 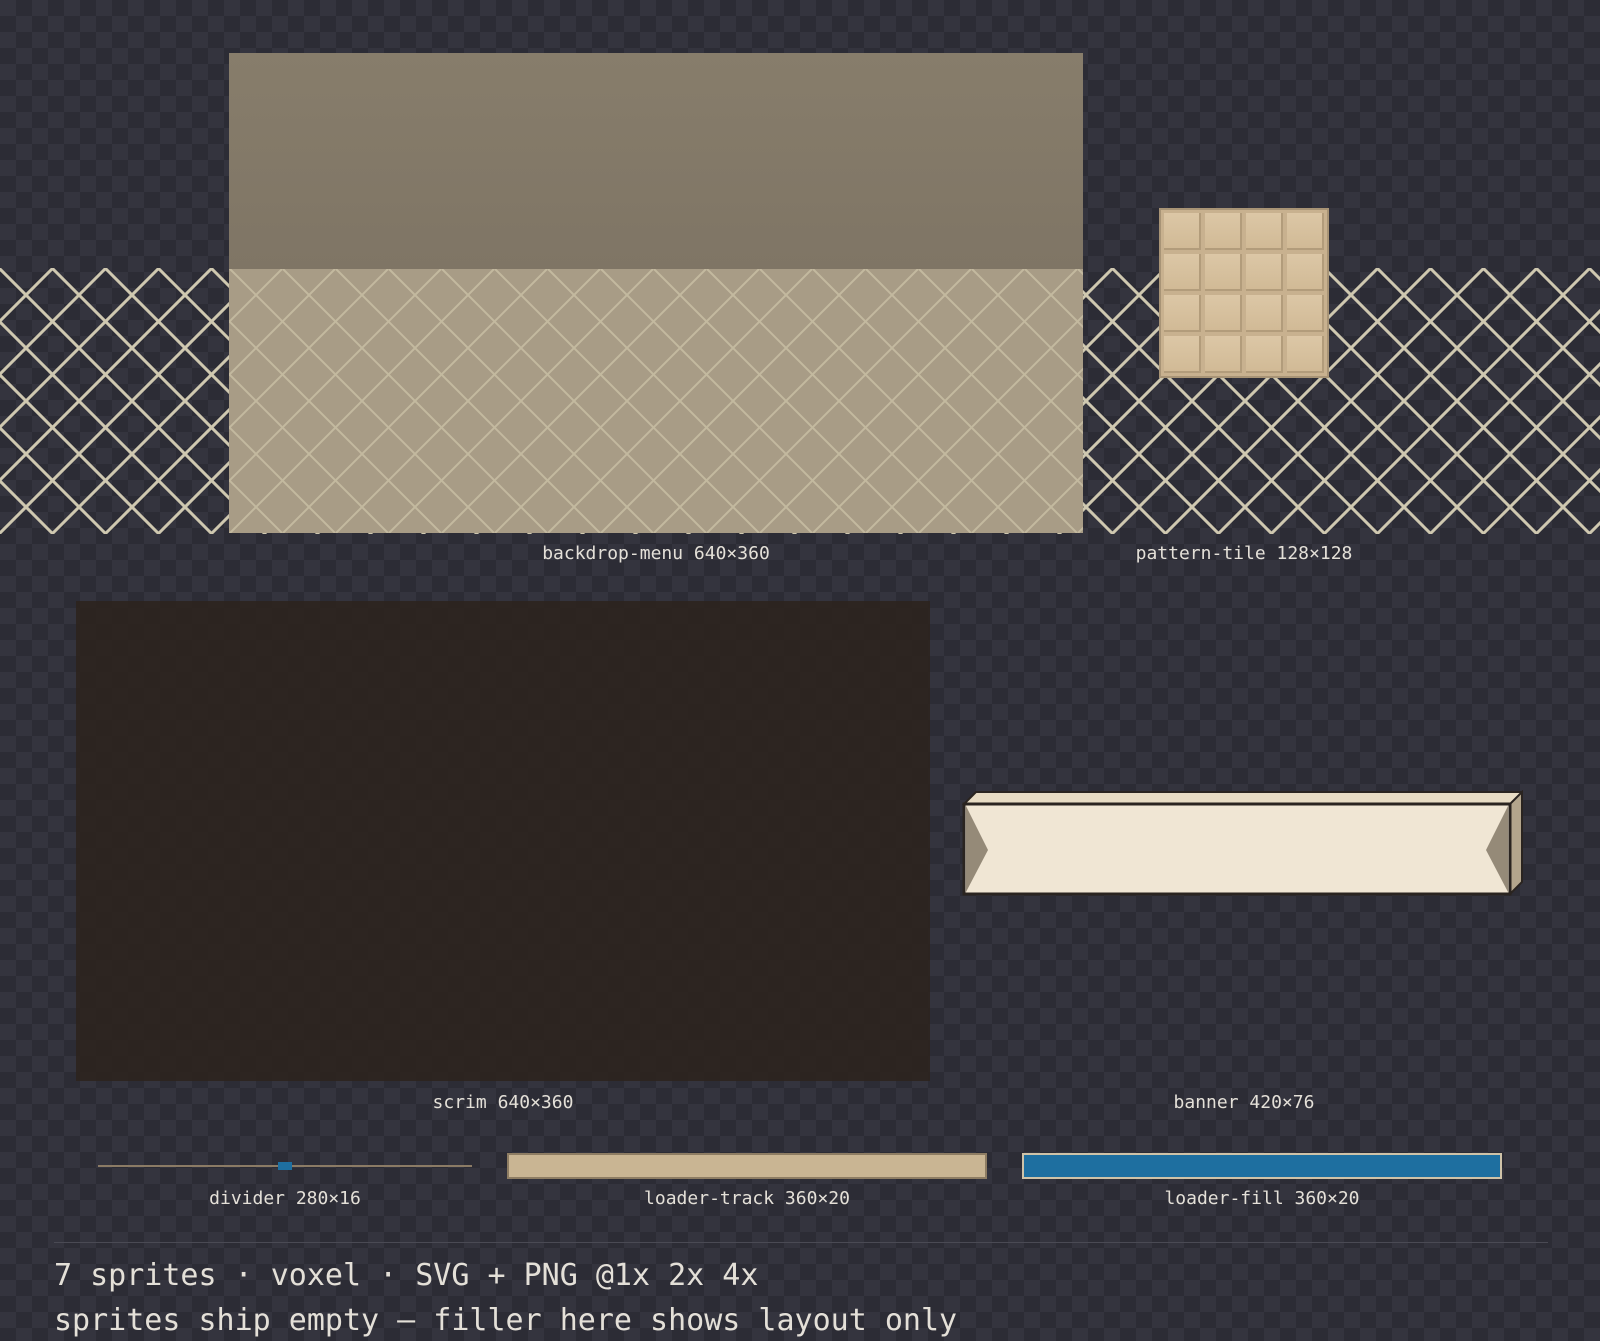 I want to click on loader-track-caption: loader-track 360×20, so click(x=747, y=1198).